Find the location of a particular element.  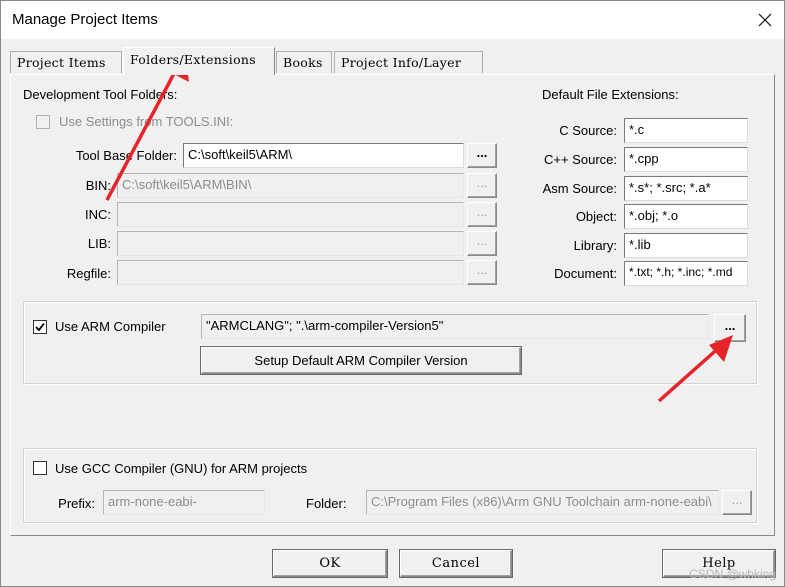

arm-compiler-field: "ARMCLANG"; ".\arm-compiler-Version5" is located at coordinates (455, 326).